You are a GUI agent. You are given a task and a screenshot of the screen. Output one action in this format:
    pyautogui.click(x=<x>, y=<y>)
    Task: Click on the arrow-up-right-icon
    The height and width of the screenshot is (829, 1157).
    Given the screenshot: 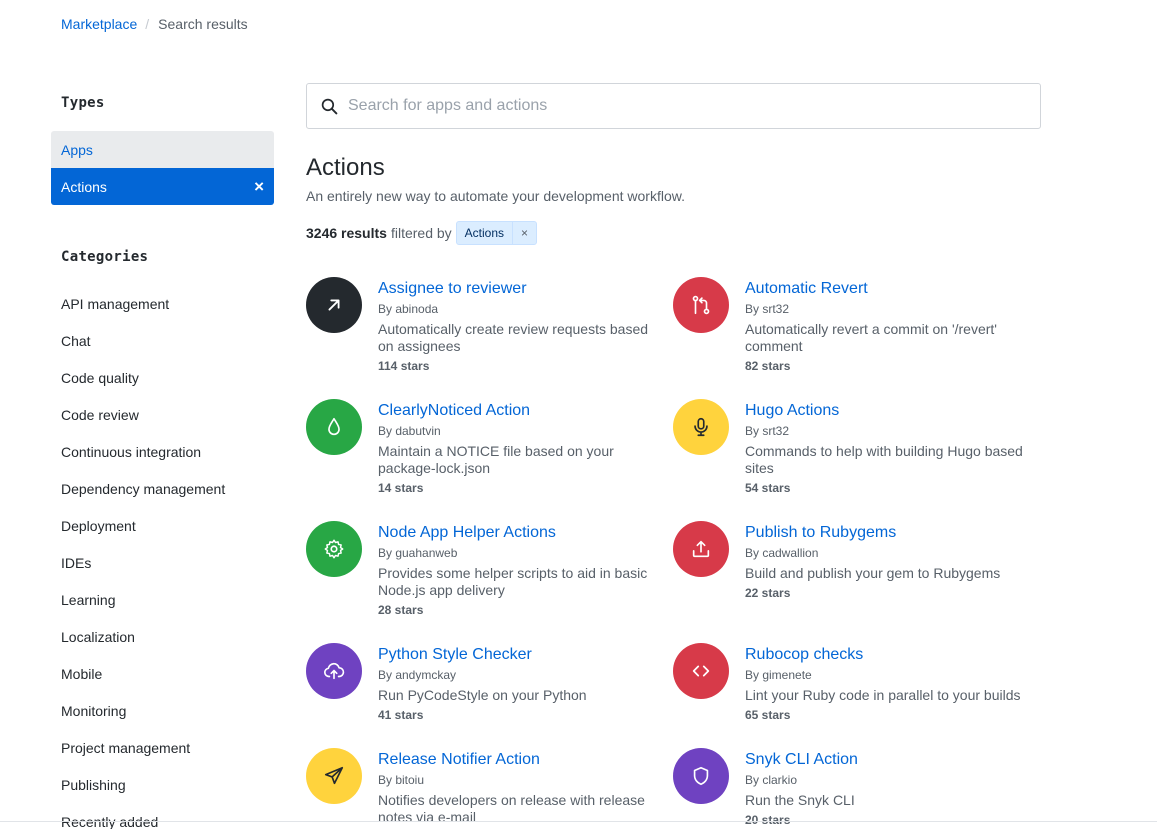 What is the action you would take?
    pyautogui.click(x=334, y=305)
    